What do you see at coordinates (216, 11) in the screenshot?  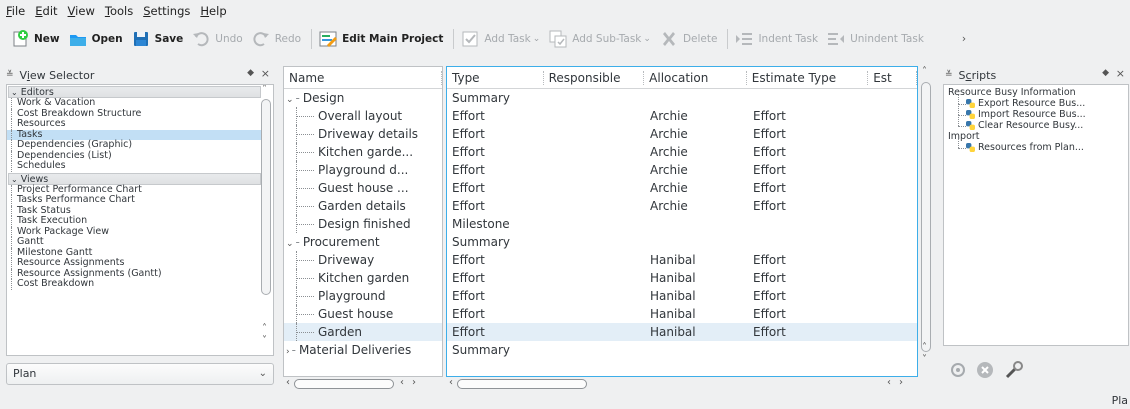 I see `menu-item: Help` at bounding box center [216, 11].